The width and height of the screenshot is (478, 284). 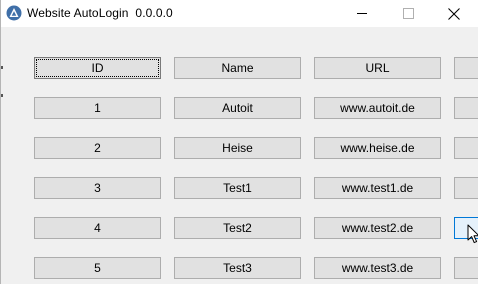 What do you see at coordinates (237, 228) in the screenshot?
I see `row-4-name-button: Test2` at bounding box center [237, 228].